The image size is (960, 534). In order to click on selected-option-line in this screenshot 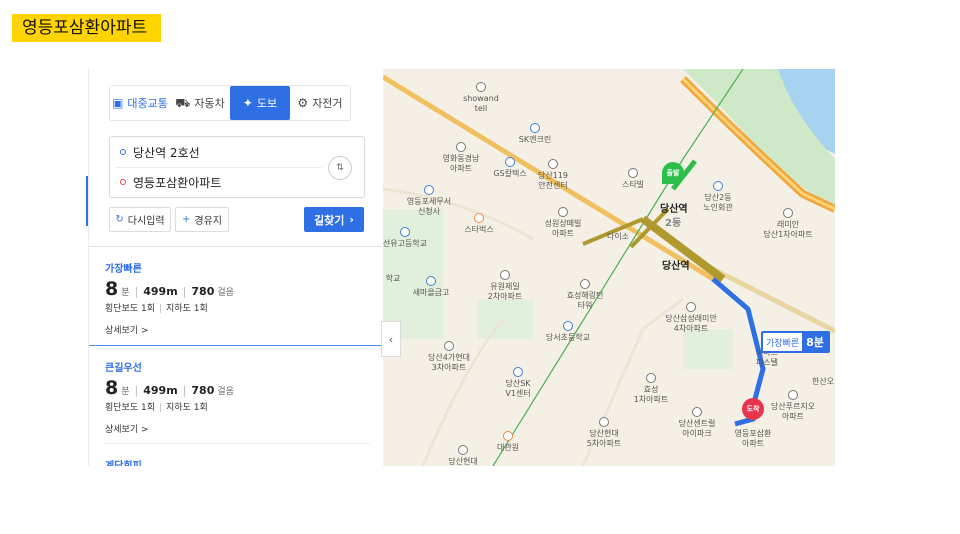, I will do `click(236, 345)`.